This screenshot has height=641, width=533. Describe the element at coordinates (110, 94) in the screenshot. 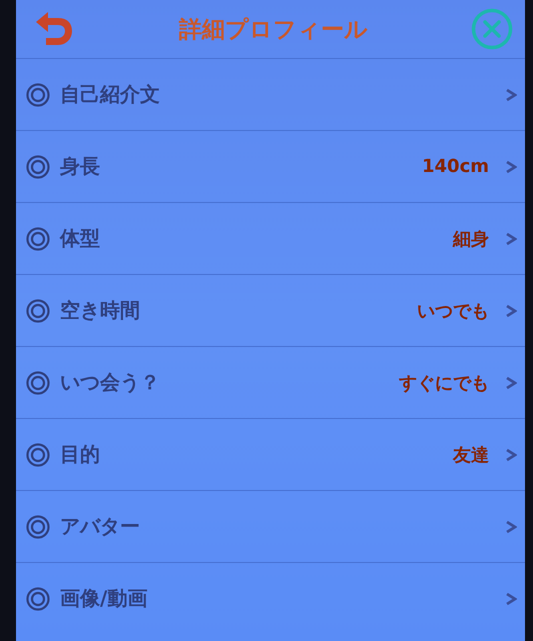

I see `row-label: 自己紹介文` at that location.